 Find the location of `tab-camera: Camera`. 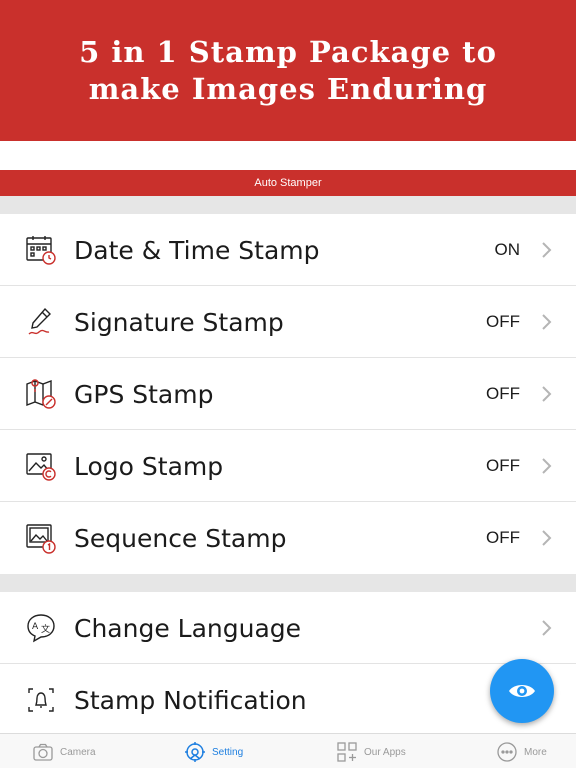

tab-camera: Camera is located at coordinates (64, 752).